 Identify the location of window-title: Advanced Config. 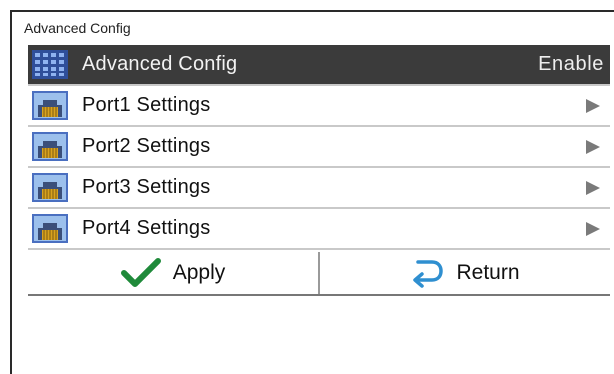
(77, 28).